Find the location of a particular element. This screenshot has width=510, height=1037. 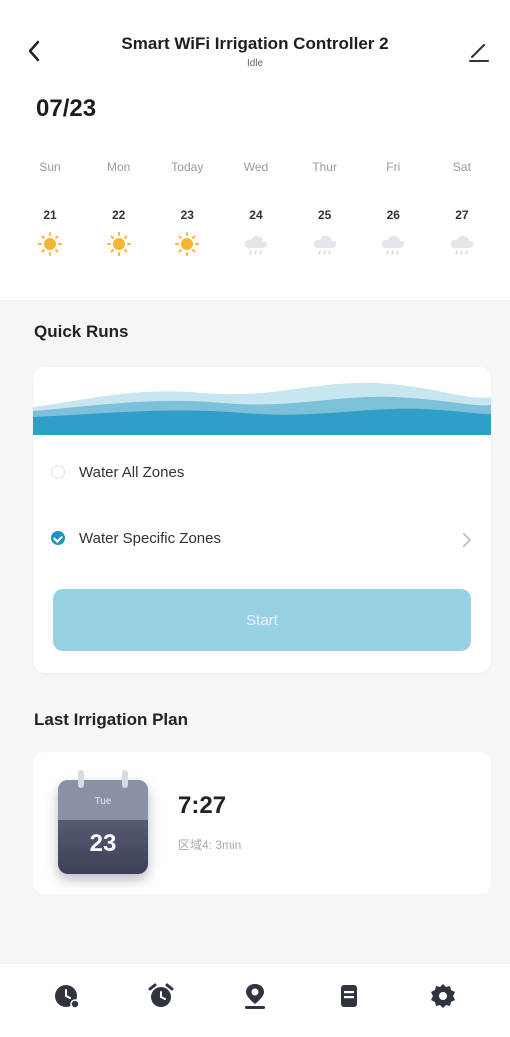

tab-alarm is located at coordinates (161, 996).